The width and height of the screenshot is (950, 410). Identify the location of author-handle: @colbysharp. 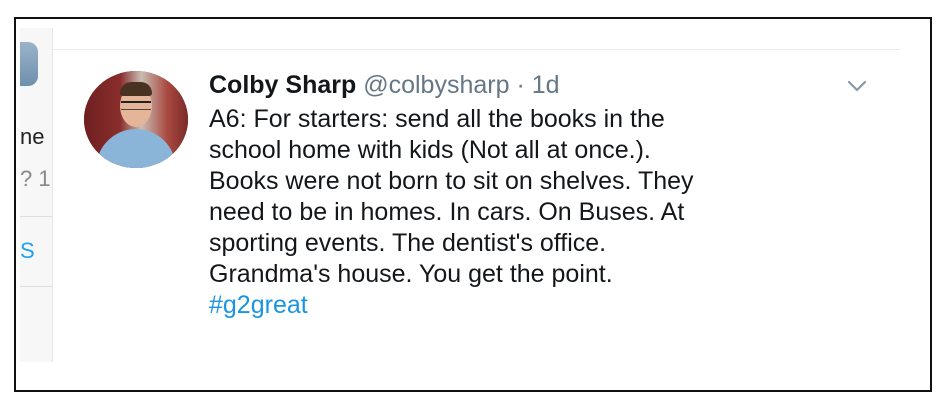
(436, 85).